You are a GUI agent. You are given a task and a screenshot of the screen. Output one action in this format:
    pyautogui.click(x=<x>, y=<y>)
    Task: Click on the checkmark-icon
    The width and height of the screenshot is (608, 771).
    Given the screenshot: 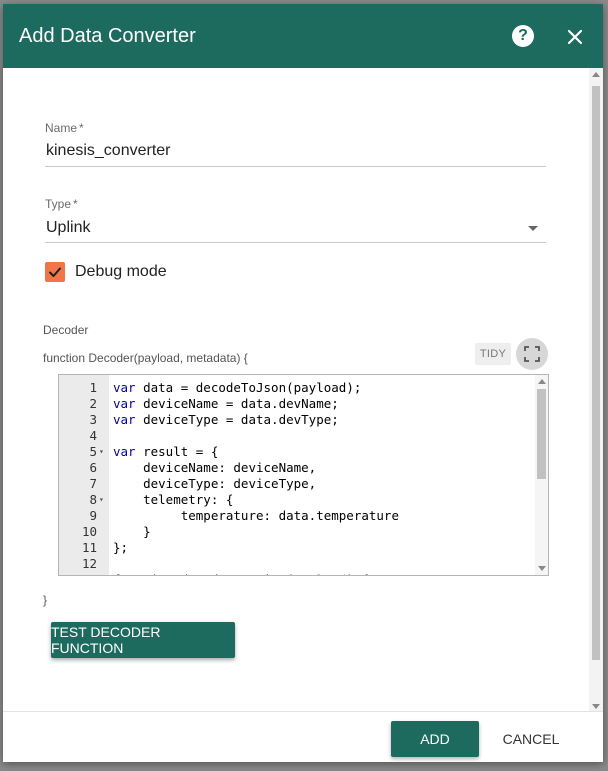 What is the action you would take?
    pyautogui.click(x=55, y=272)
    